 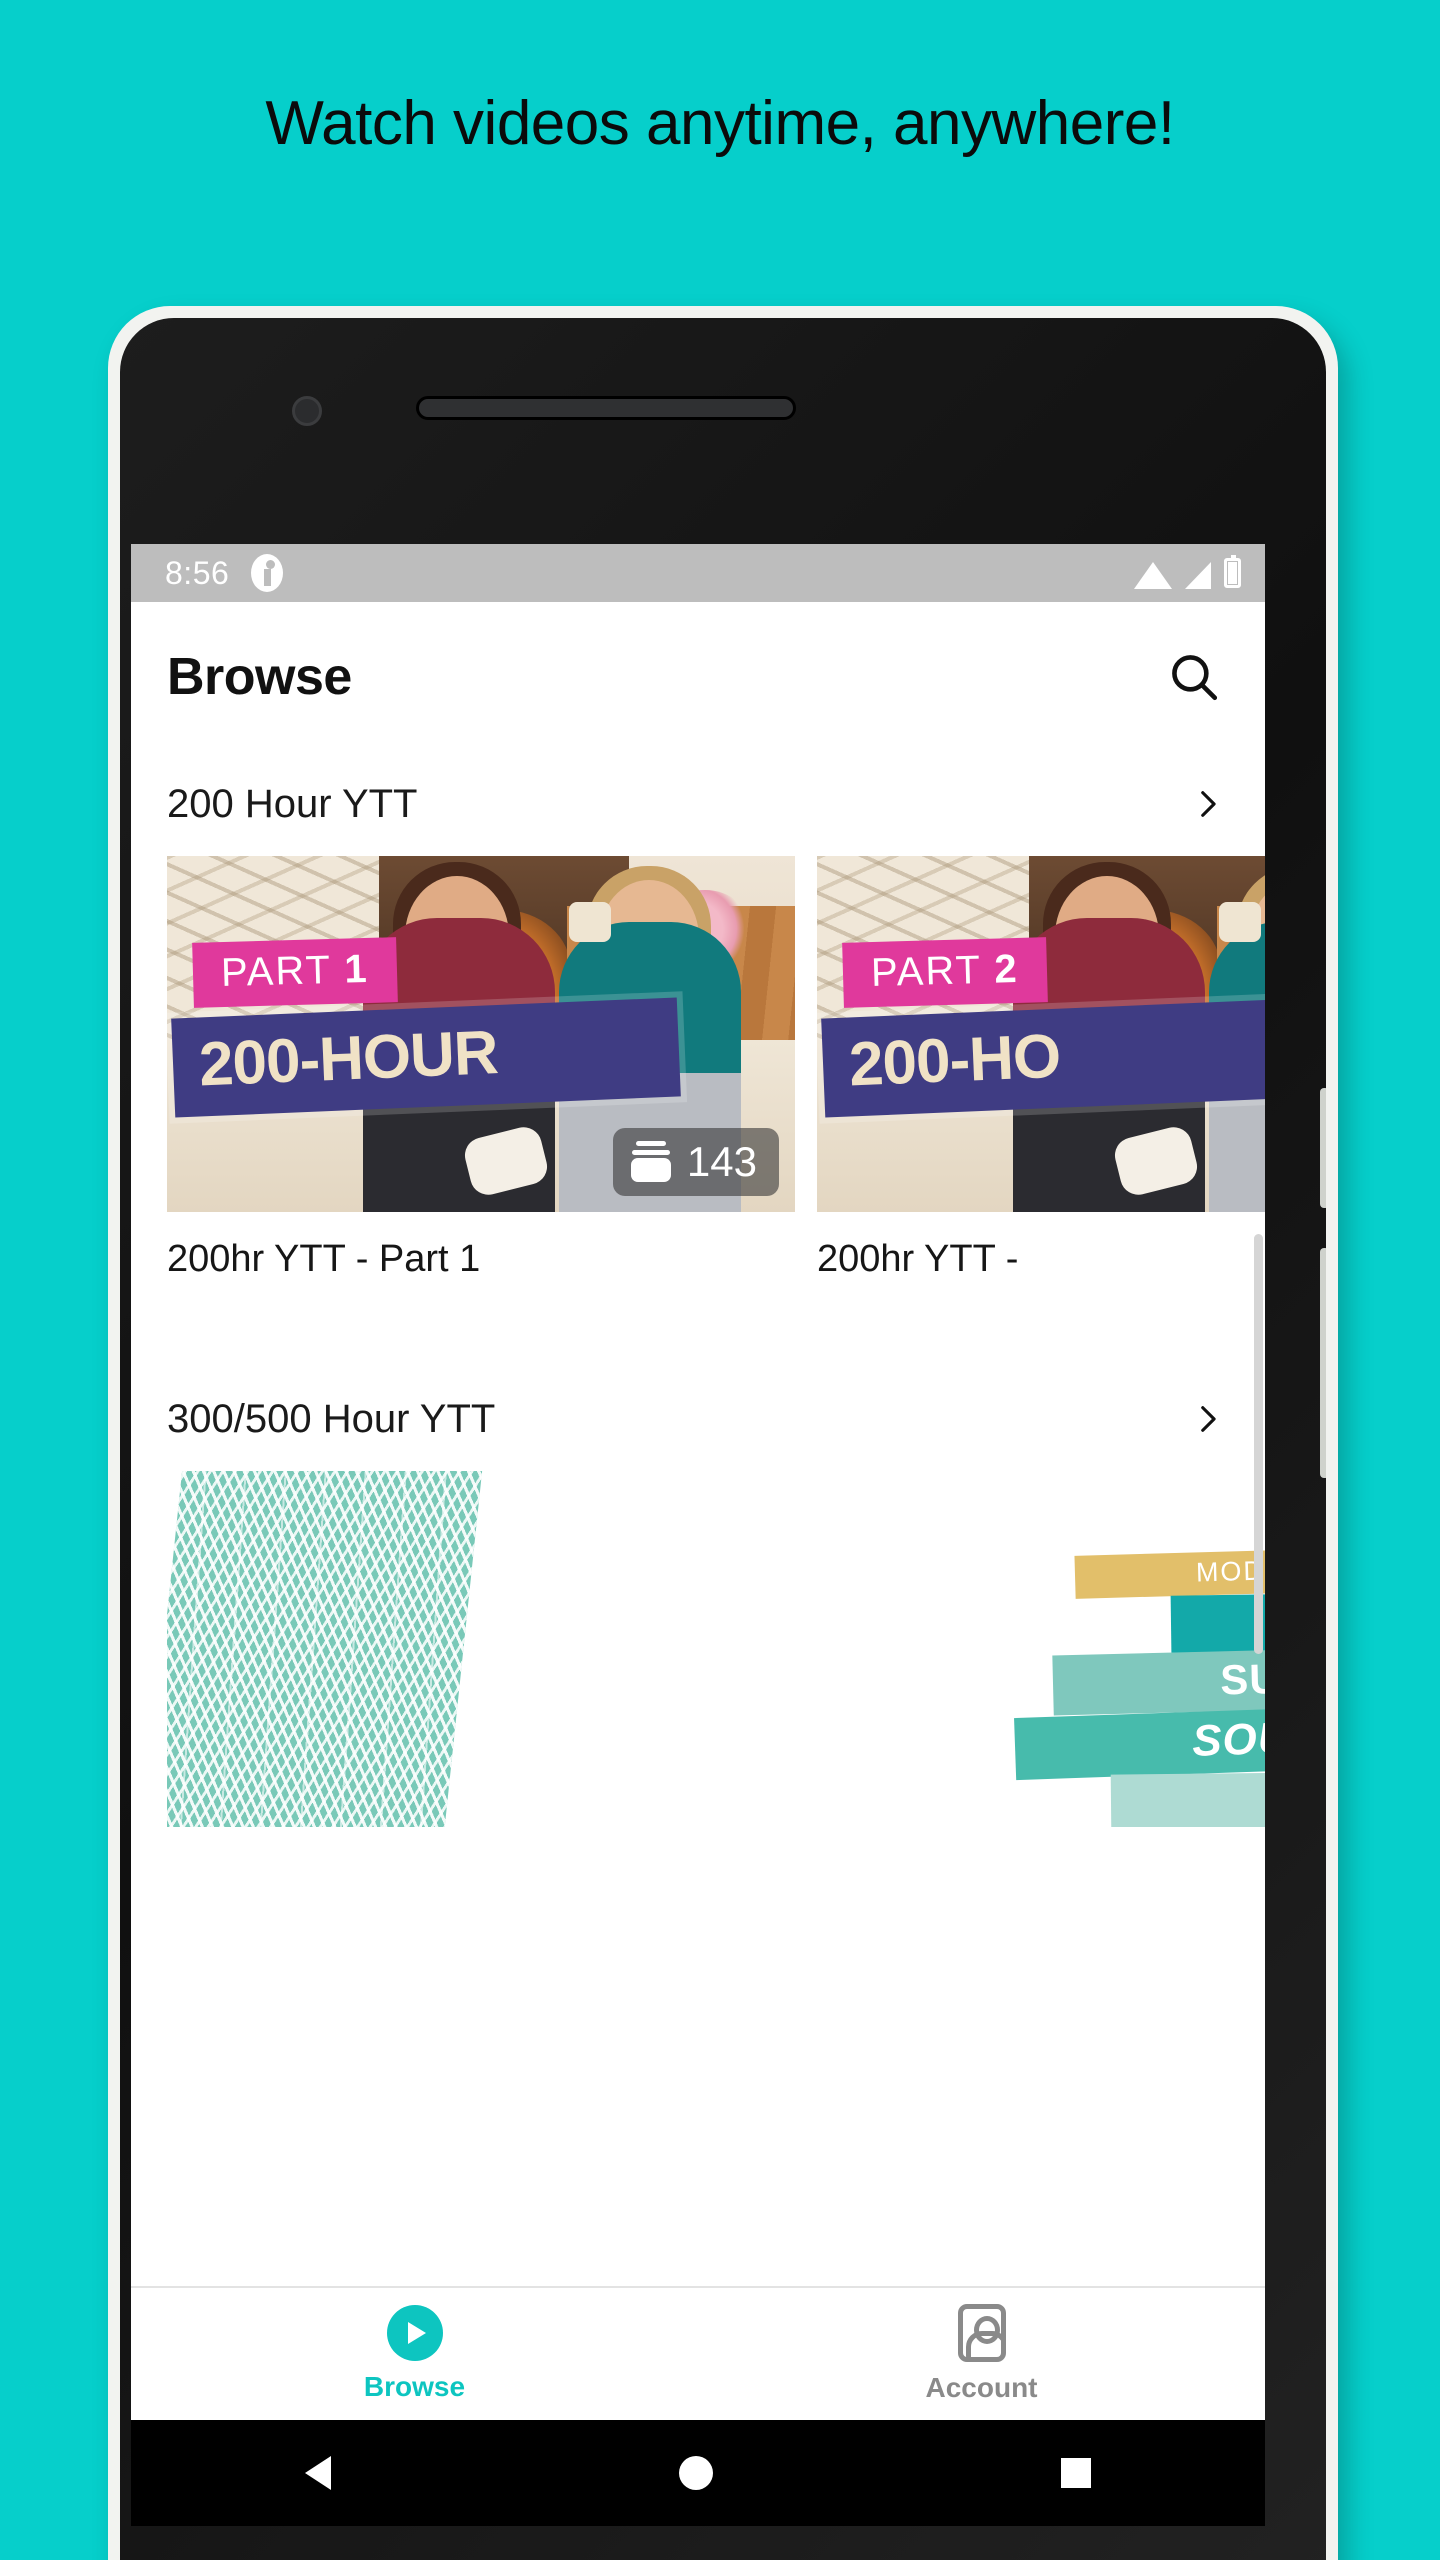 What do you see at coordinates (981, 2333) in the screenshot?
I see `account-person-icon` at bounding box center [981, 2333].